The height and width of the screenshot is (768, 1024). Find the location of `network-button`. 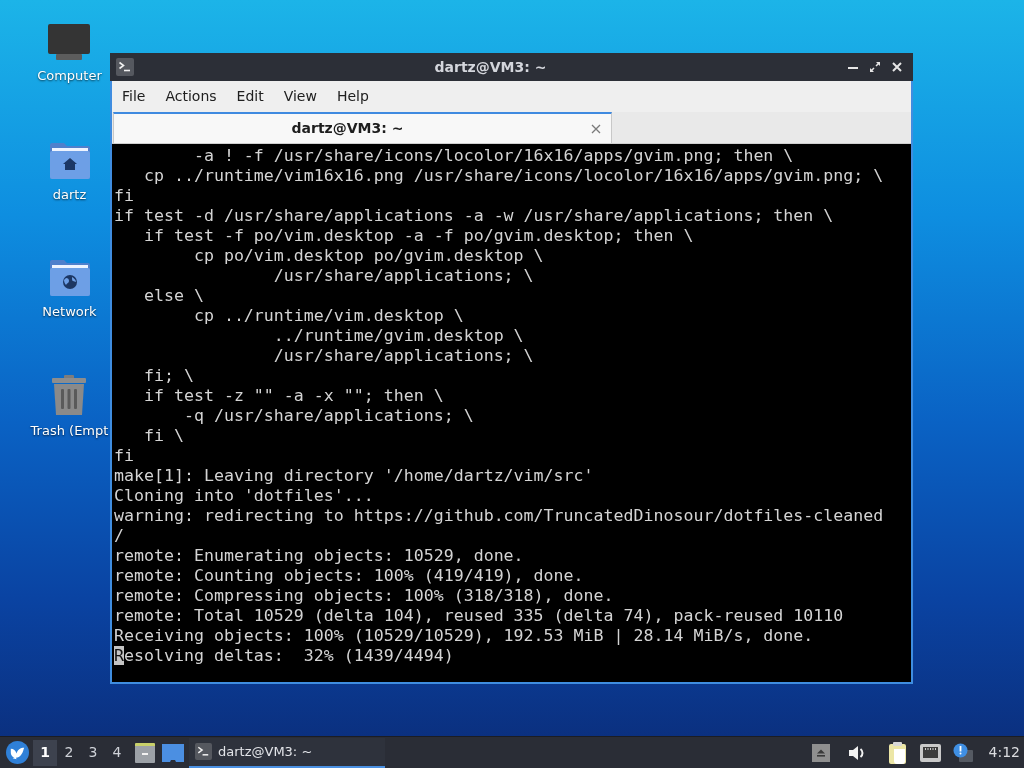

network-button is located at coordinates (930, 752).